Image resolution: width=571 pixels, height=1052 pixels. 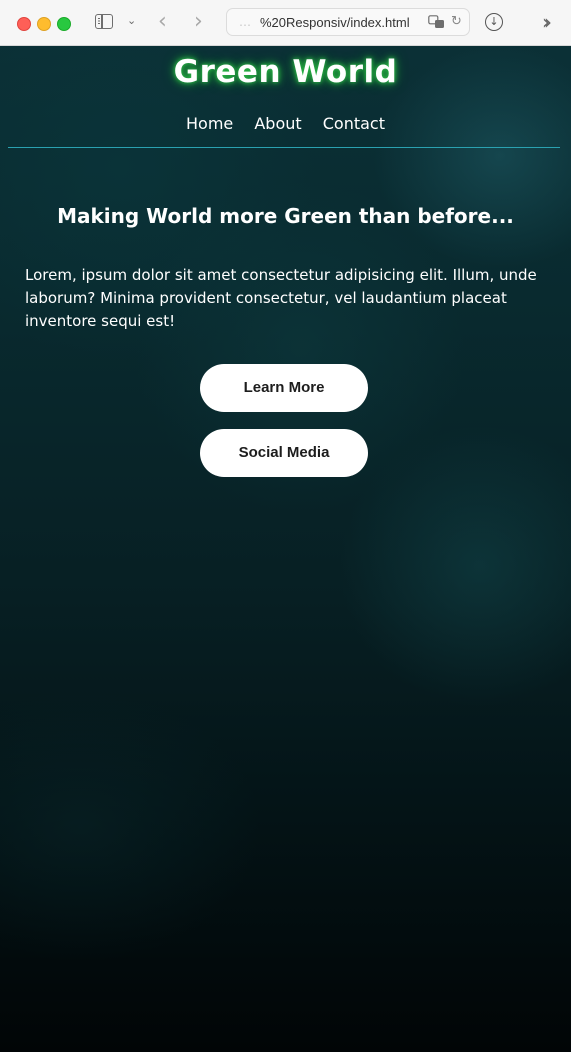 What do you see at coordinates (104, 21) in the screenshot?
I see `sidebar-icon` at bounding box center [104, 21].